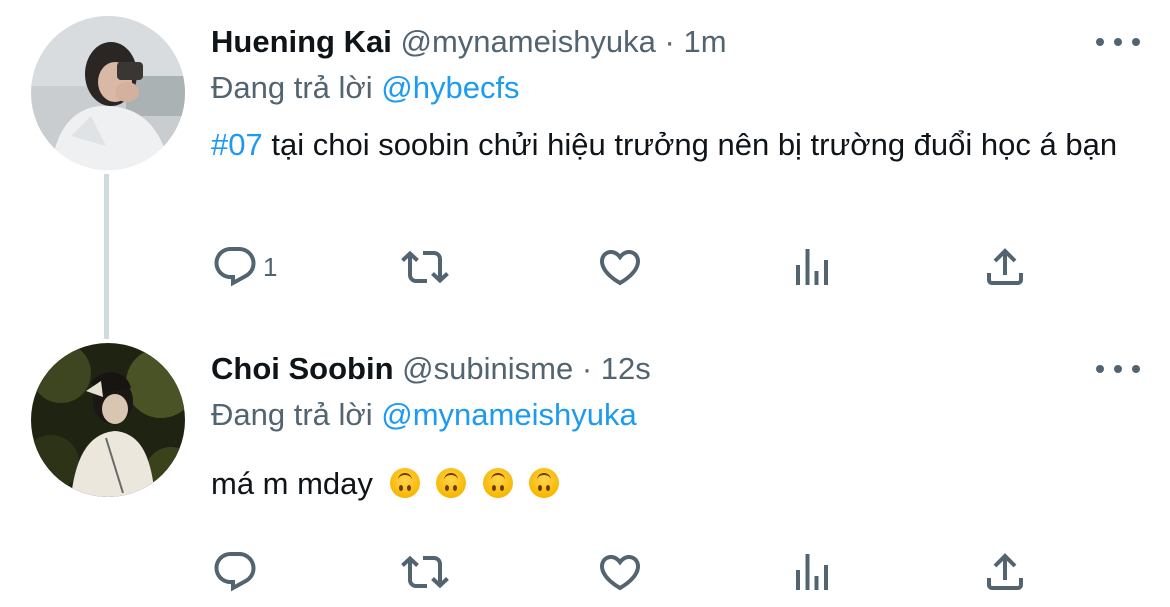  I want to click on thread-line, so click(106, 256).